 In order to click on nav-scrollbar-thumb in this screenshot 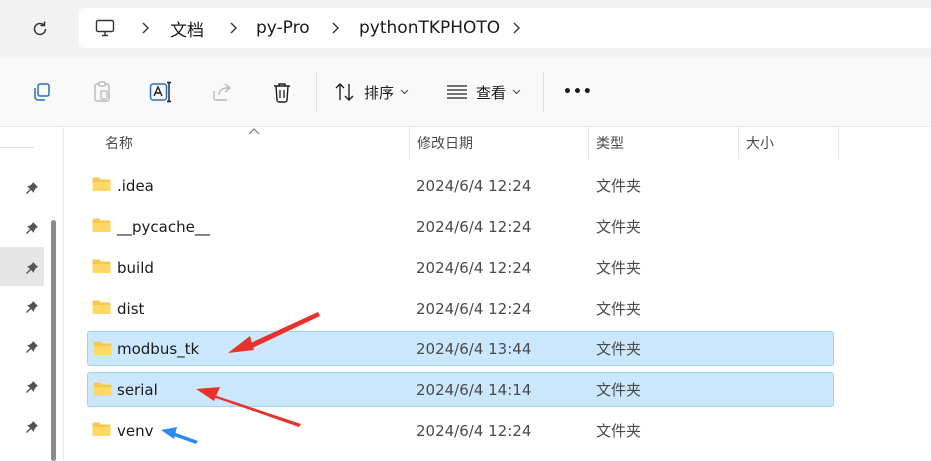, I will do `click(53, 340)`.